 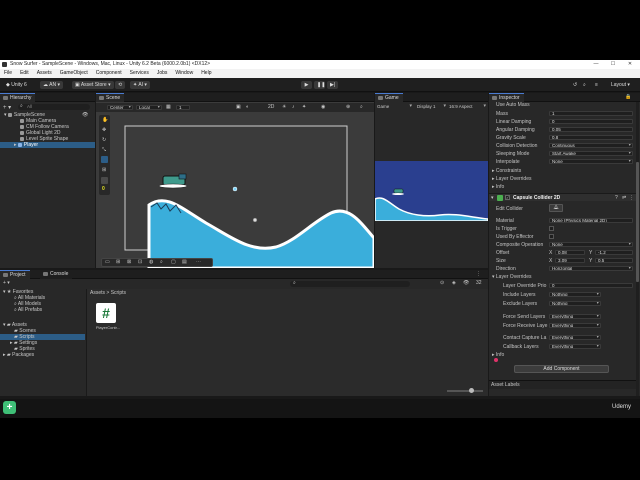 I want to click on breadcrumb-scripts: Scripts, so click(x=118, y=293).